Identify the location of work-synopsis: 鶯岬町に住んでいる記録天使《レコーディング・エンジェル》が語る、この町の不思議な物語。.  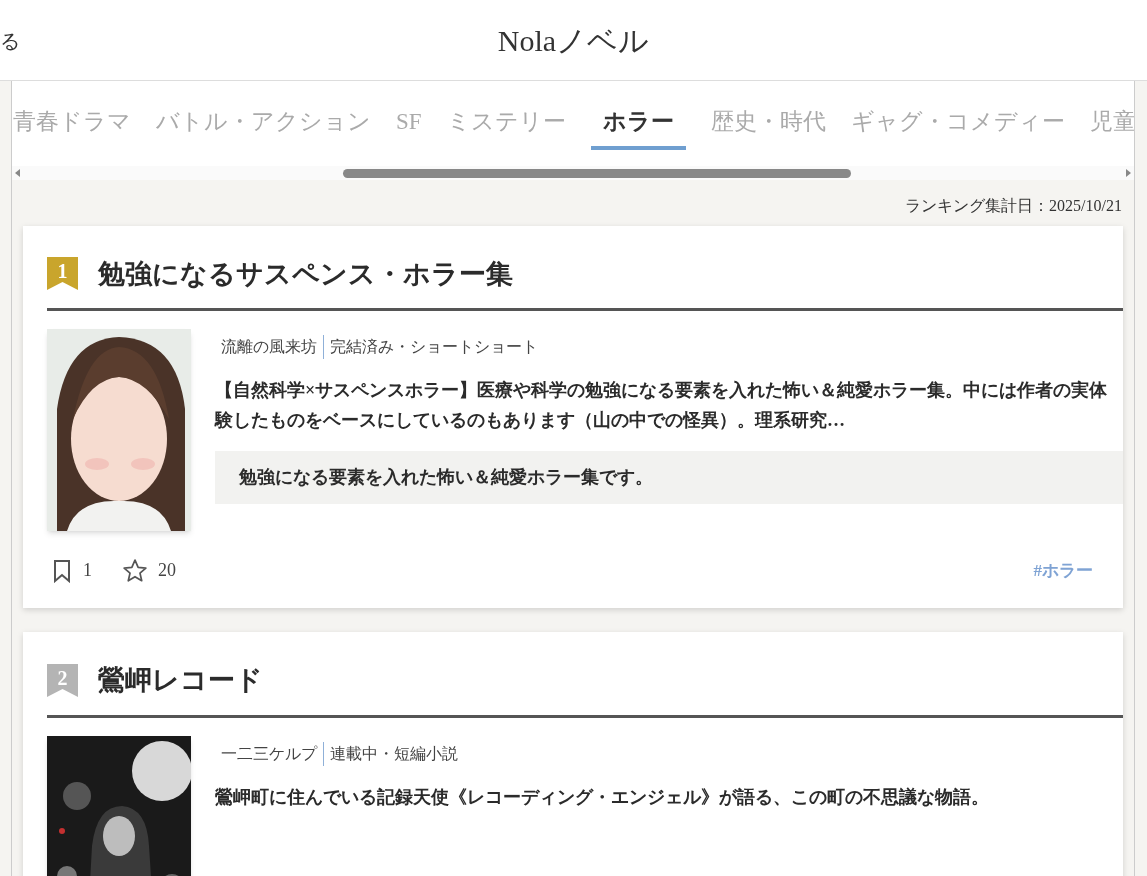
(602, 797).